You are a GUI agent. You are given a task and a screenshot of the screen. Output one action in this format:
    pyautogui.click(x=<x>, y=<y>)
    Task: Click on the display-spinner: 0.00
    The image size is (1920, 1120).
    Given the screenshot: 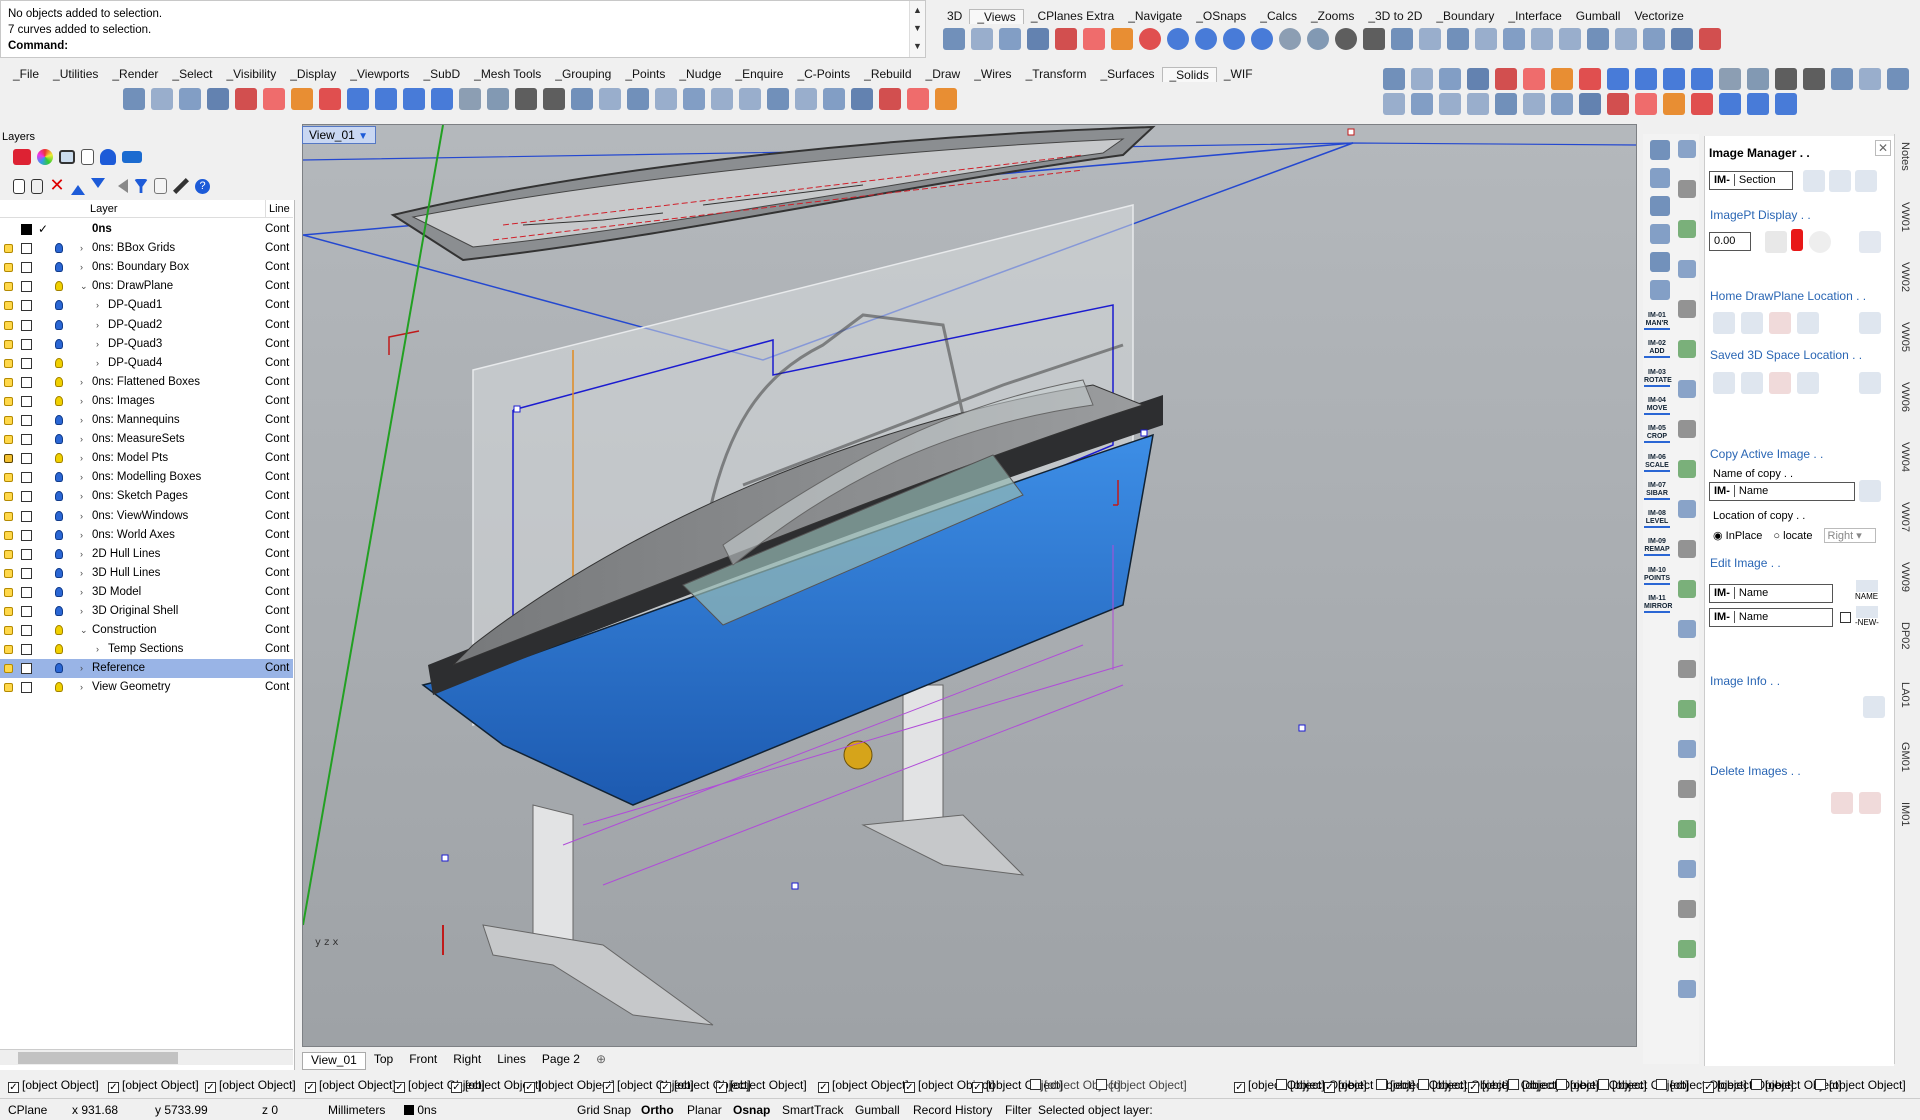 What is the action you would take?
    pyautogui.click(x=1730, y=241)
    